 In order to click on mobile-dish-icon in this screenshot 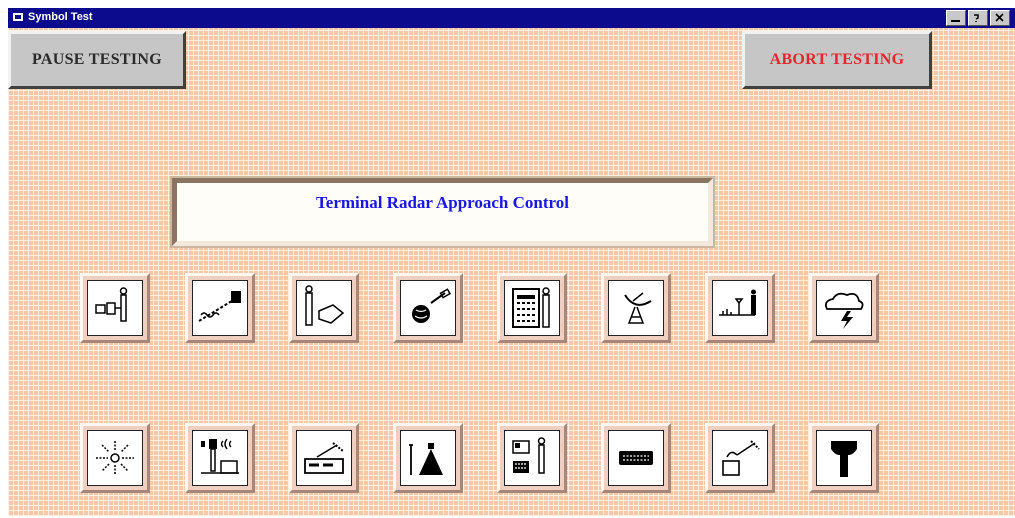, I will do `click(741, 458)`.